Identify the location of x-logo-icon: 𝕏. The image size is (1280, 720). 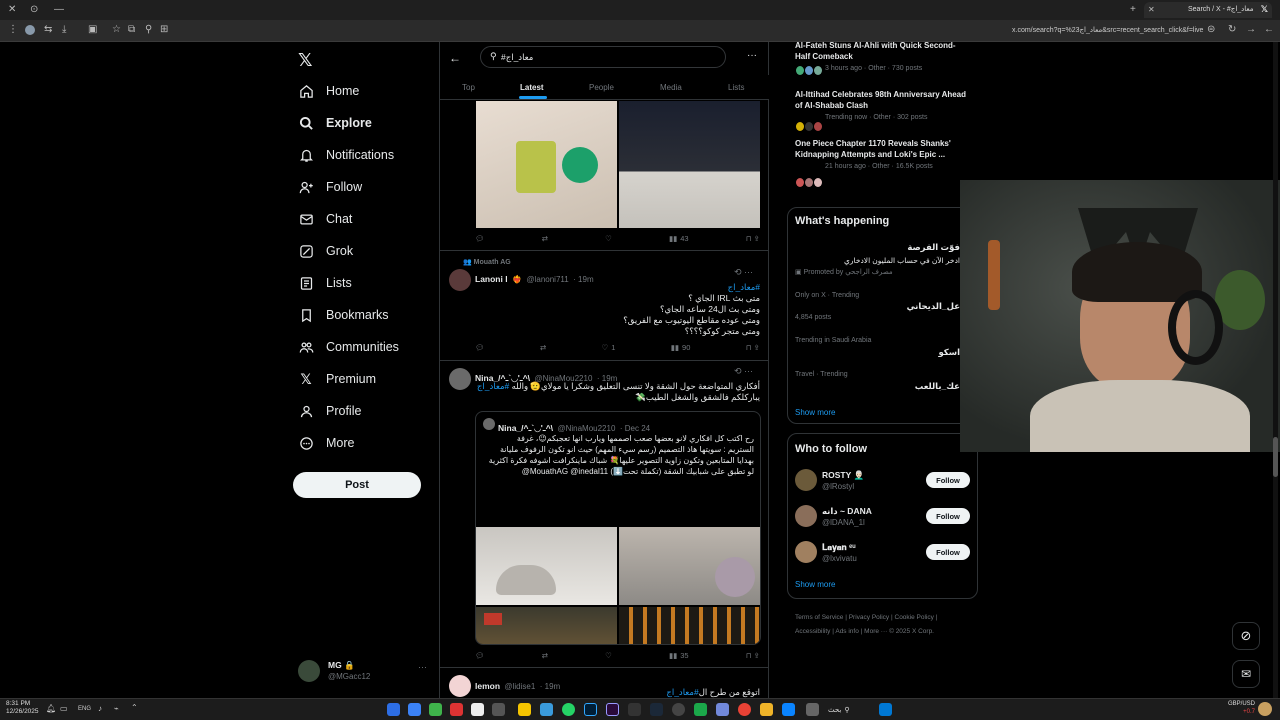
(305, 60).